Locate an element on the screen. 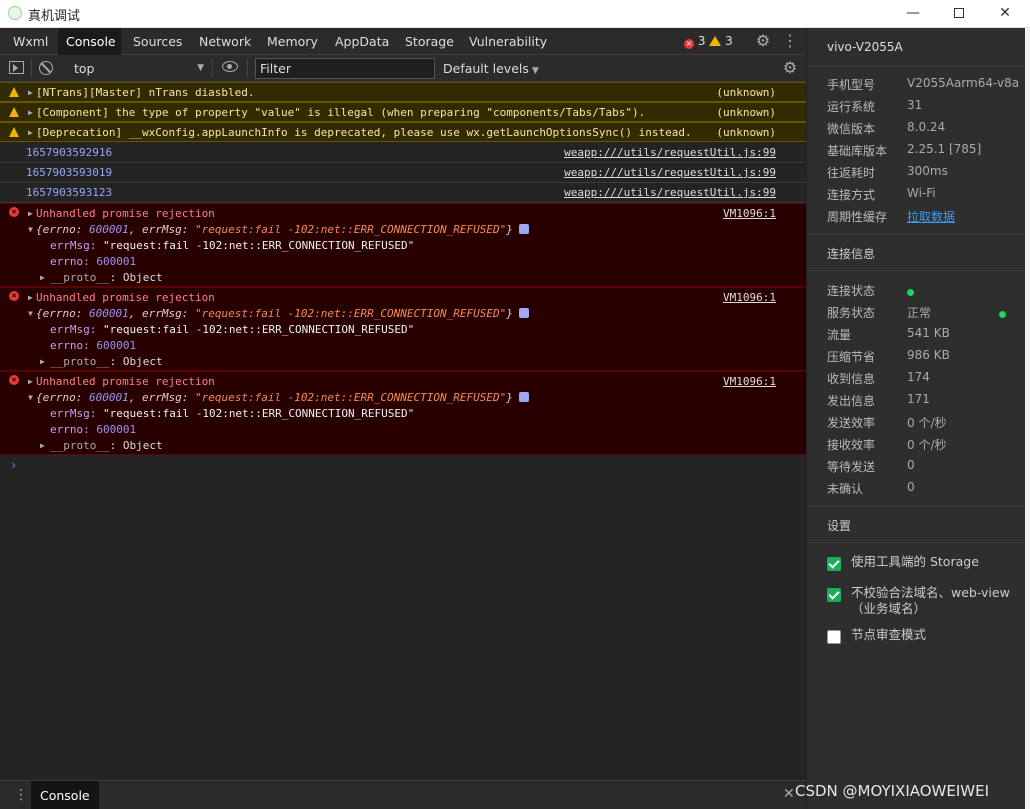 Image resolution: width=1030 pixels, height=809 pixels. conn-value: 0 is located at coordinates (911, 465).